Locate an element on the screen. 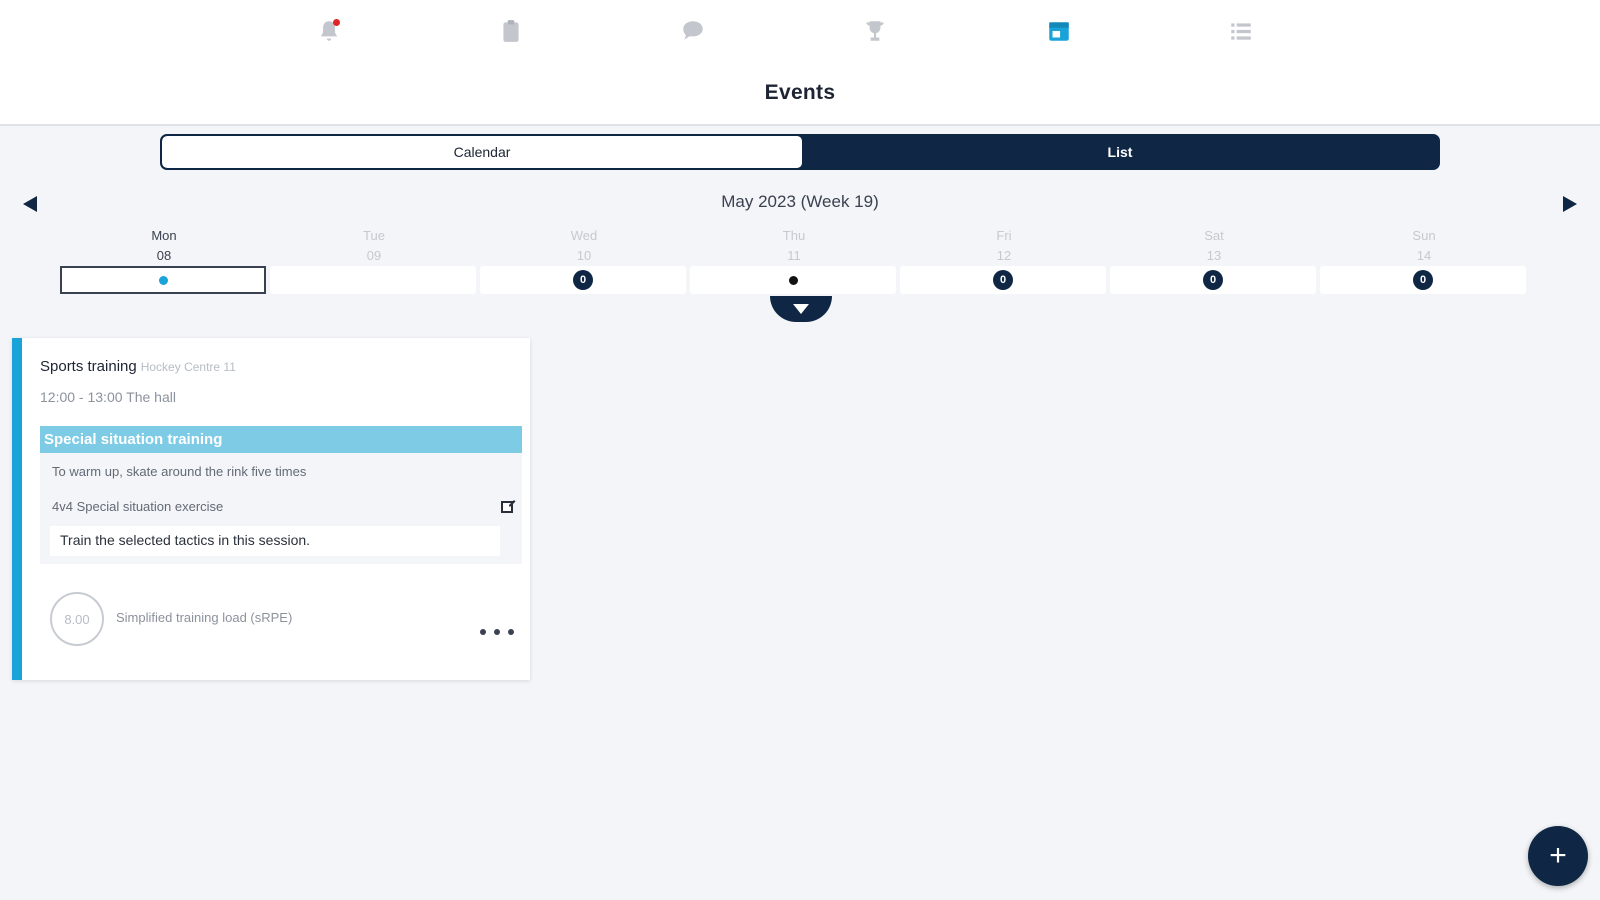 This screenshot has height=900, width=1600. page-title: Events is located at coordinates (800, 92).